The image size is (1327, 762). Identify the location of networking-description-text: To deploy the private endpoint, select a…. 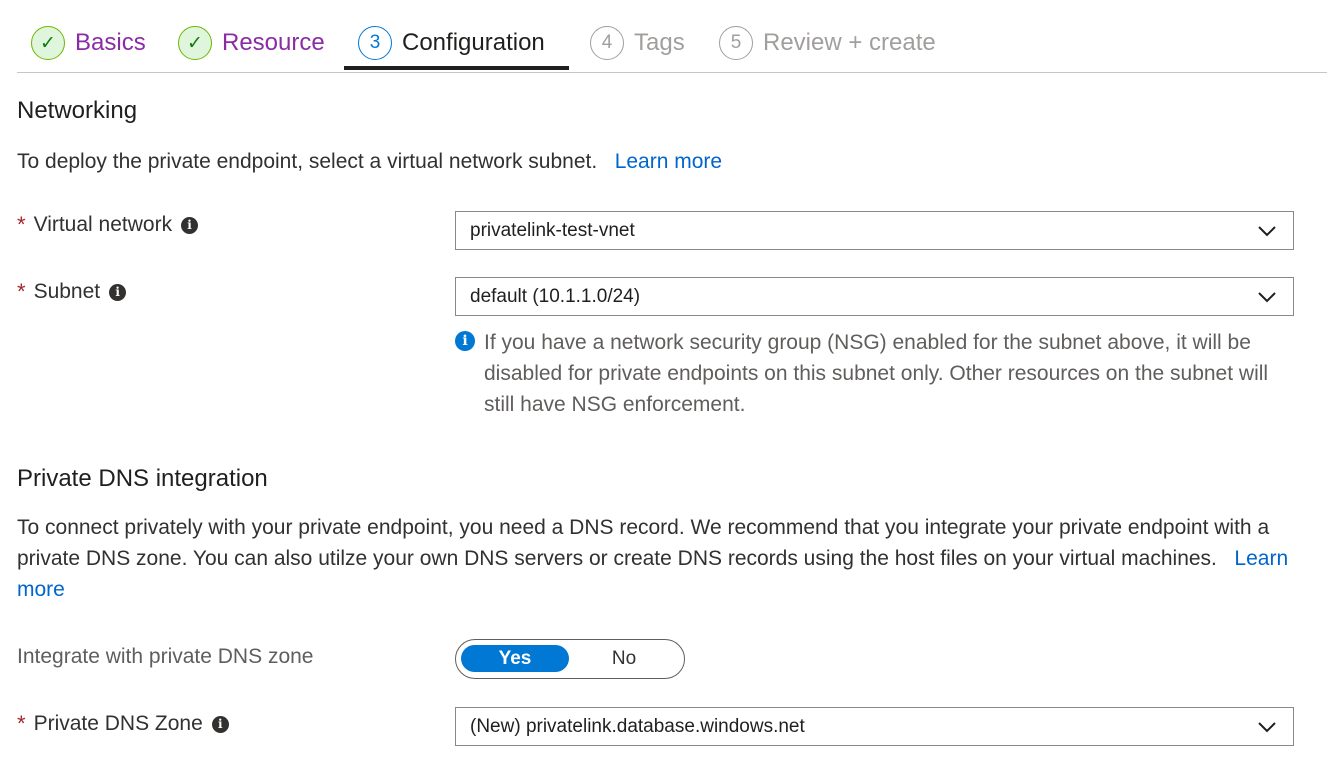
(307, 161).